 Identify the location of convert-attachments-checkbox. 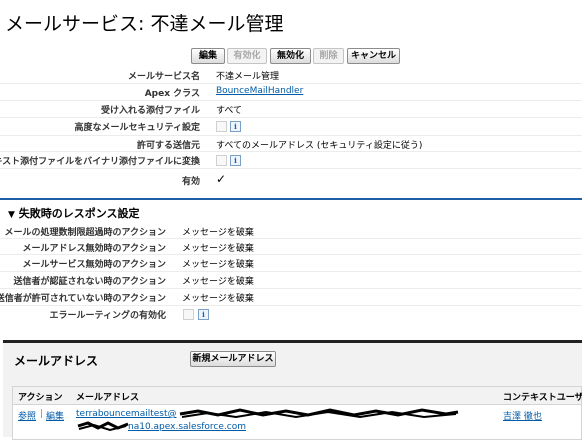
(221, 160).